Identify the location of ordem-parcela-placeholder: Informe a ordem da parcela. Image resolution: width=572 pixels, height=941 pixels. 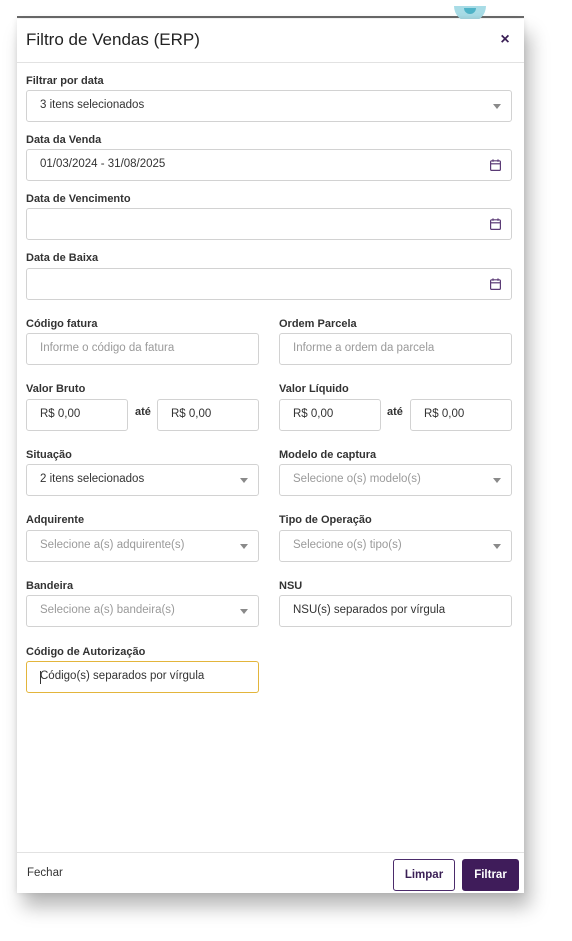
(364, 348).